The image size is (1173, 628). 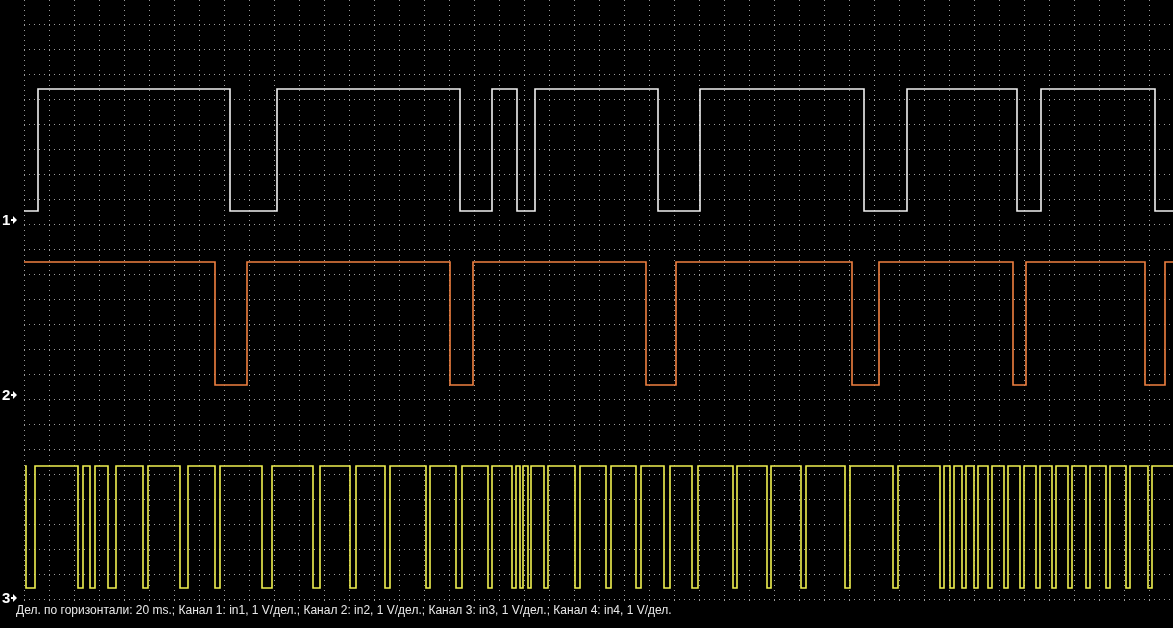 I want to click on status-text: Дел. по горизонтали: 20 ms.; Канал 1: in1, 1 V/дел.; Канал 2: in2, 1 V/дел.; Канал 3: in3, 1 V/дел.; Канал 4: in4, 1 V/дел., so click(x=344, y=610).